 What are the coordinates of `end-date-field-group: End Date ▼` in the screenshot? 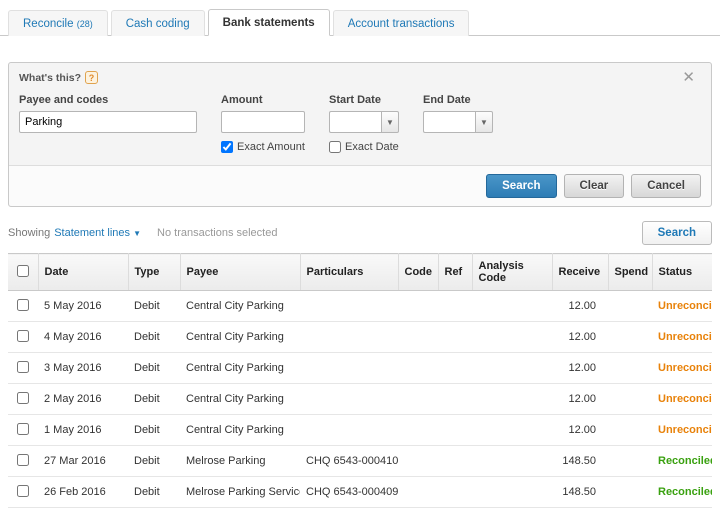 It's located at (458, 123).